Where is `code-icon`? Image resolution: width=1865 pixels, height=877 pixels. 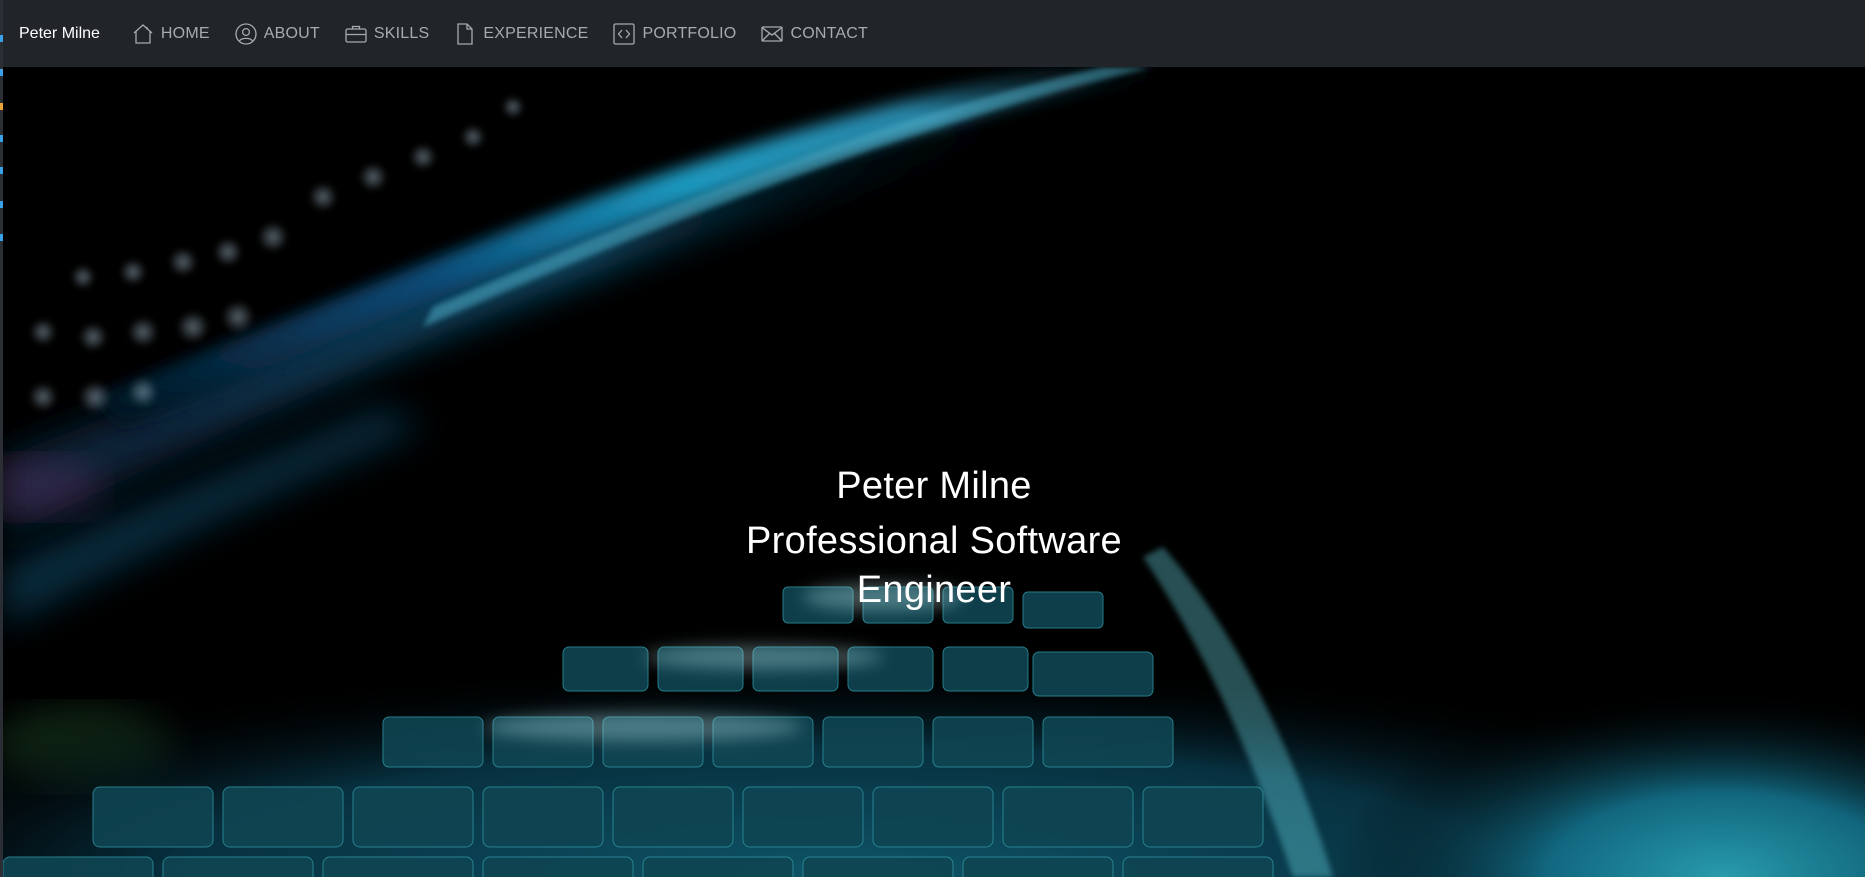
code-icon is located at coordinates (624, 34).